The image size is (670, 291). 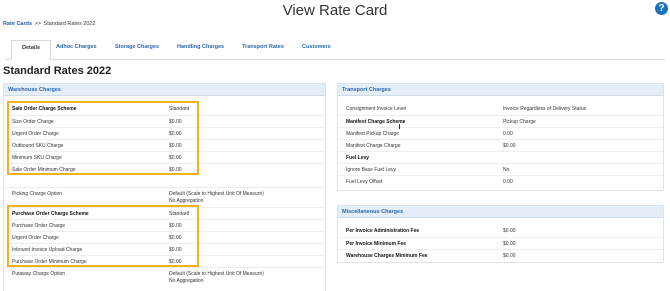 I want to click on transport-row: Manifest Pickup Charge 0.00, so click(x=500, y=133).